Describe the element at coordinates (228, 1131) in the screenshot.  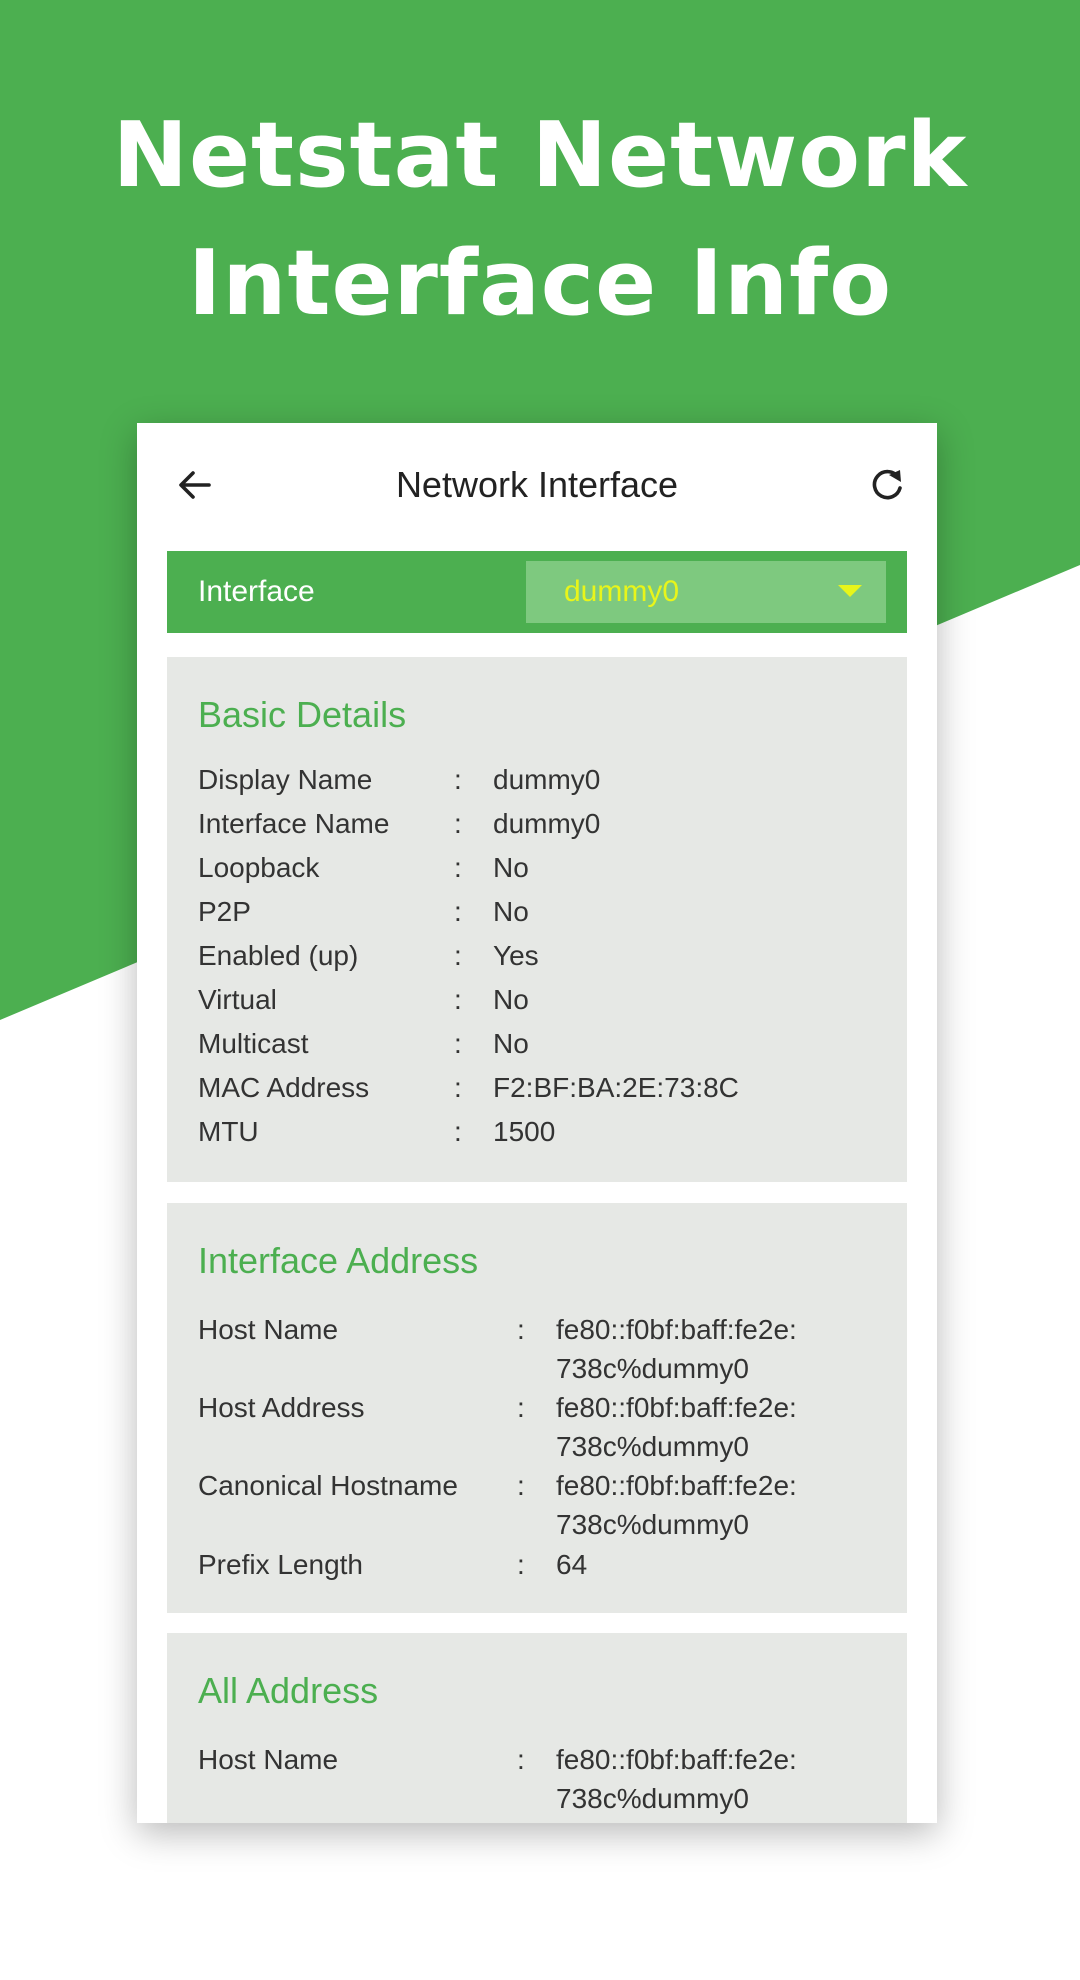
I see `detail-label: MTU` at that location.